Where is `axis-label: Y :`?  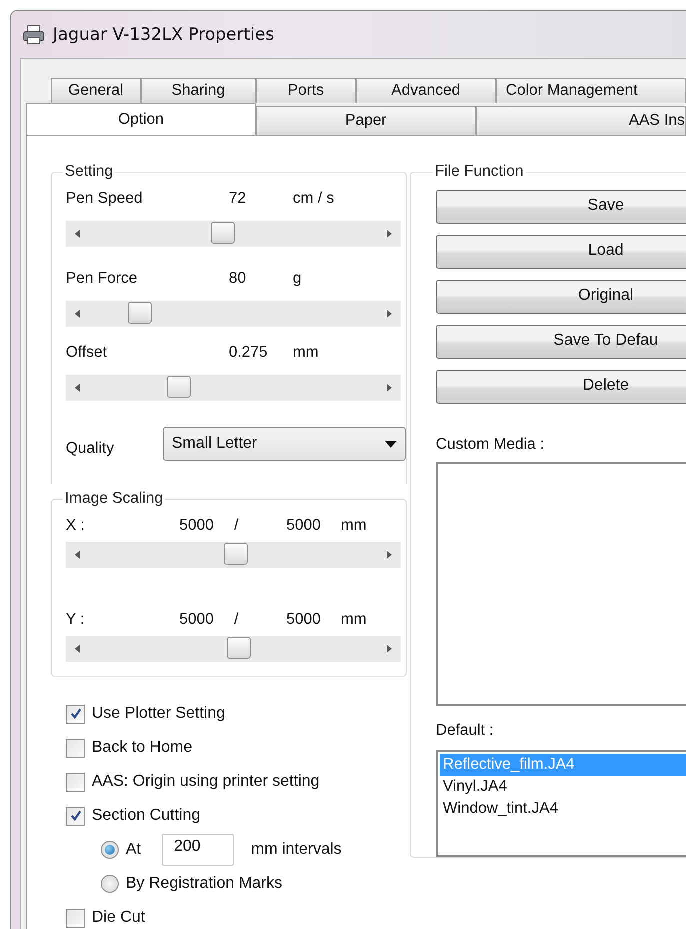 axis-label: Y : is located at coordinates (76, 620).